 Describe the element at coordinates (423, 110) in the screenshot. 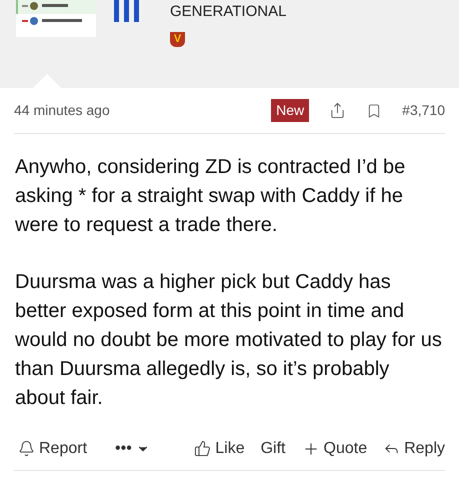

I see `post-number-link: #3,710` at that location.